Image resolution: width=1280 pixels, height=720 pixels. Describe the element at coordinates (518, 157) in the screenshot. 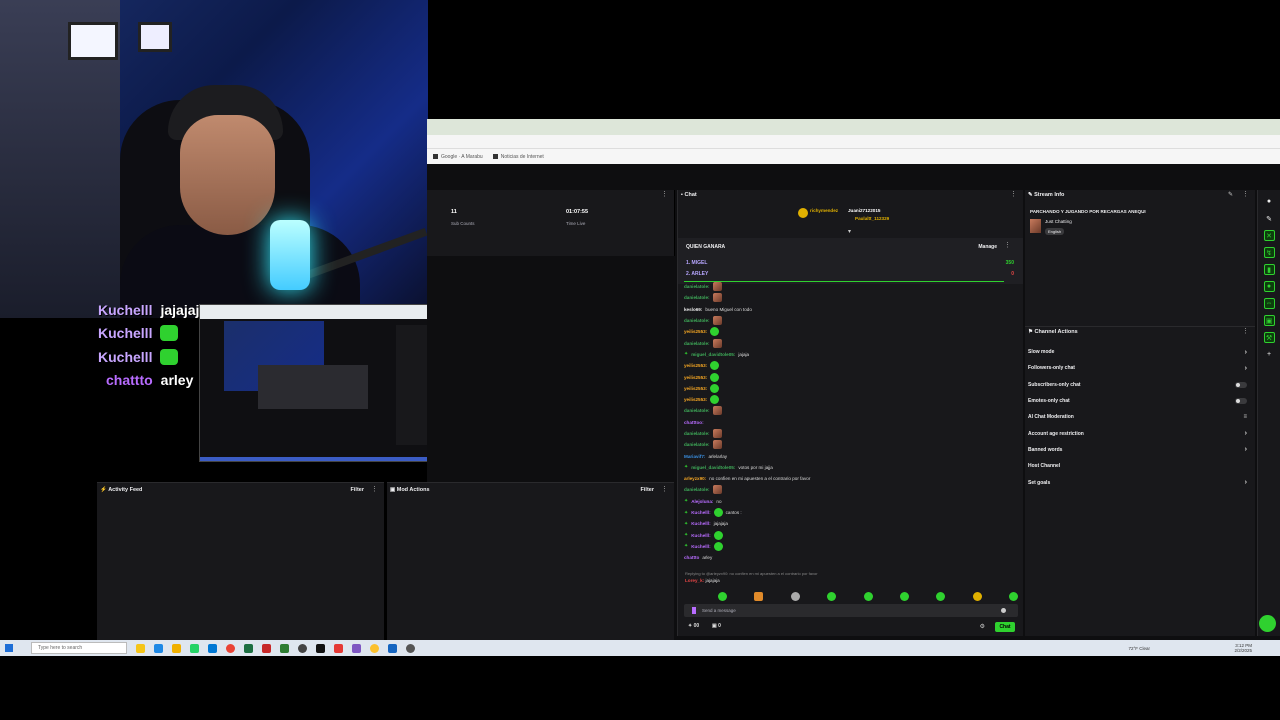

I see `bookmark-item: Noticias de Internet` at that location.